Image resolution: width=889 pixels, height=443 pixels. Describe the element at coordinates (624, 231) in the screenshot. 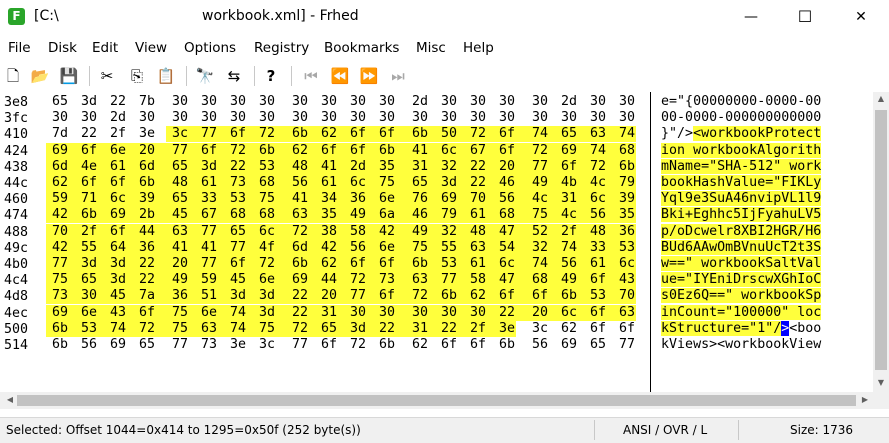

I see `hex-byte: 36` at that location.